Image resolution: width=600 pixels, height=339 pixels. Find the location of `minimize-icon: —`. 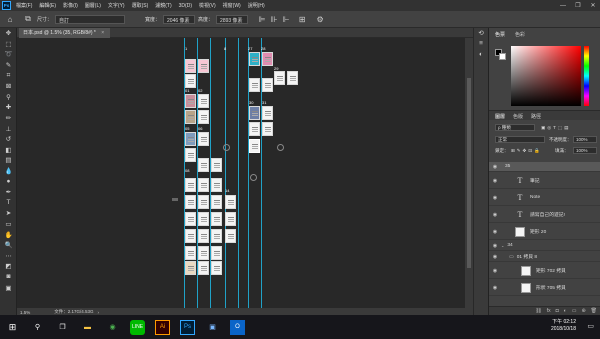

minimize-icon: — is located at coordinates (563, 5).